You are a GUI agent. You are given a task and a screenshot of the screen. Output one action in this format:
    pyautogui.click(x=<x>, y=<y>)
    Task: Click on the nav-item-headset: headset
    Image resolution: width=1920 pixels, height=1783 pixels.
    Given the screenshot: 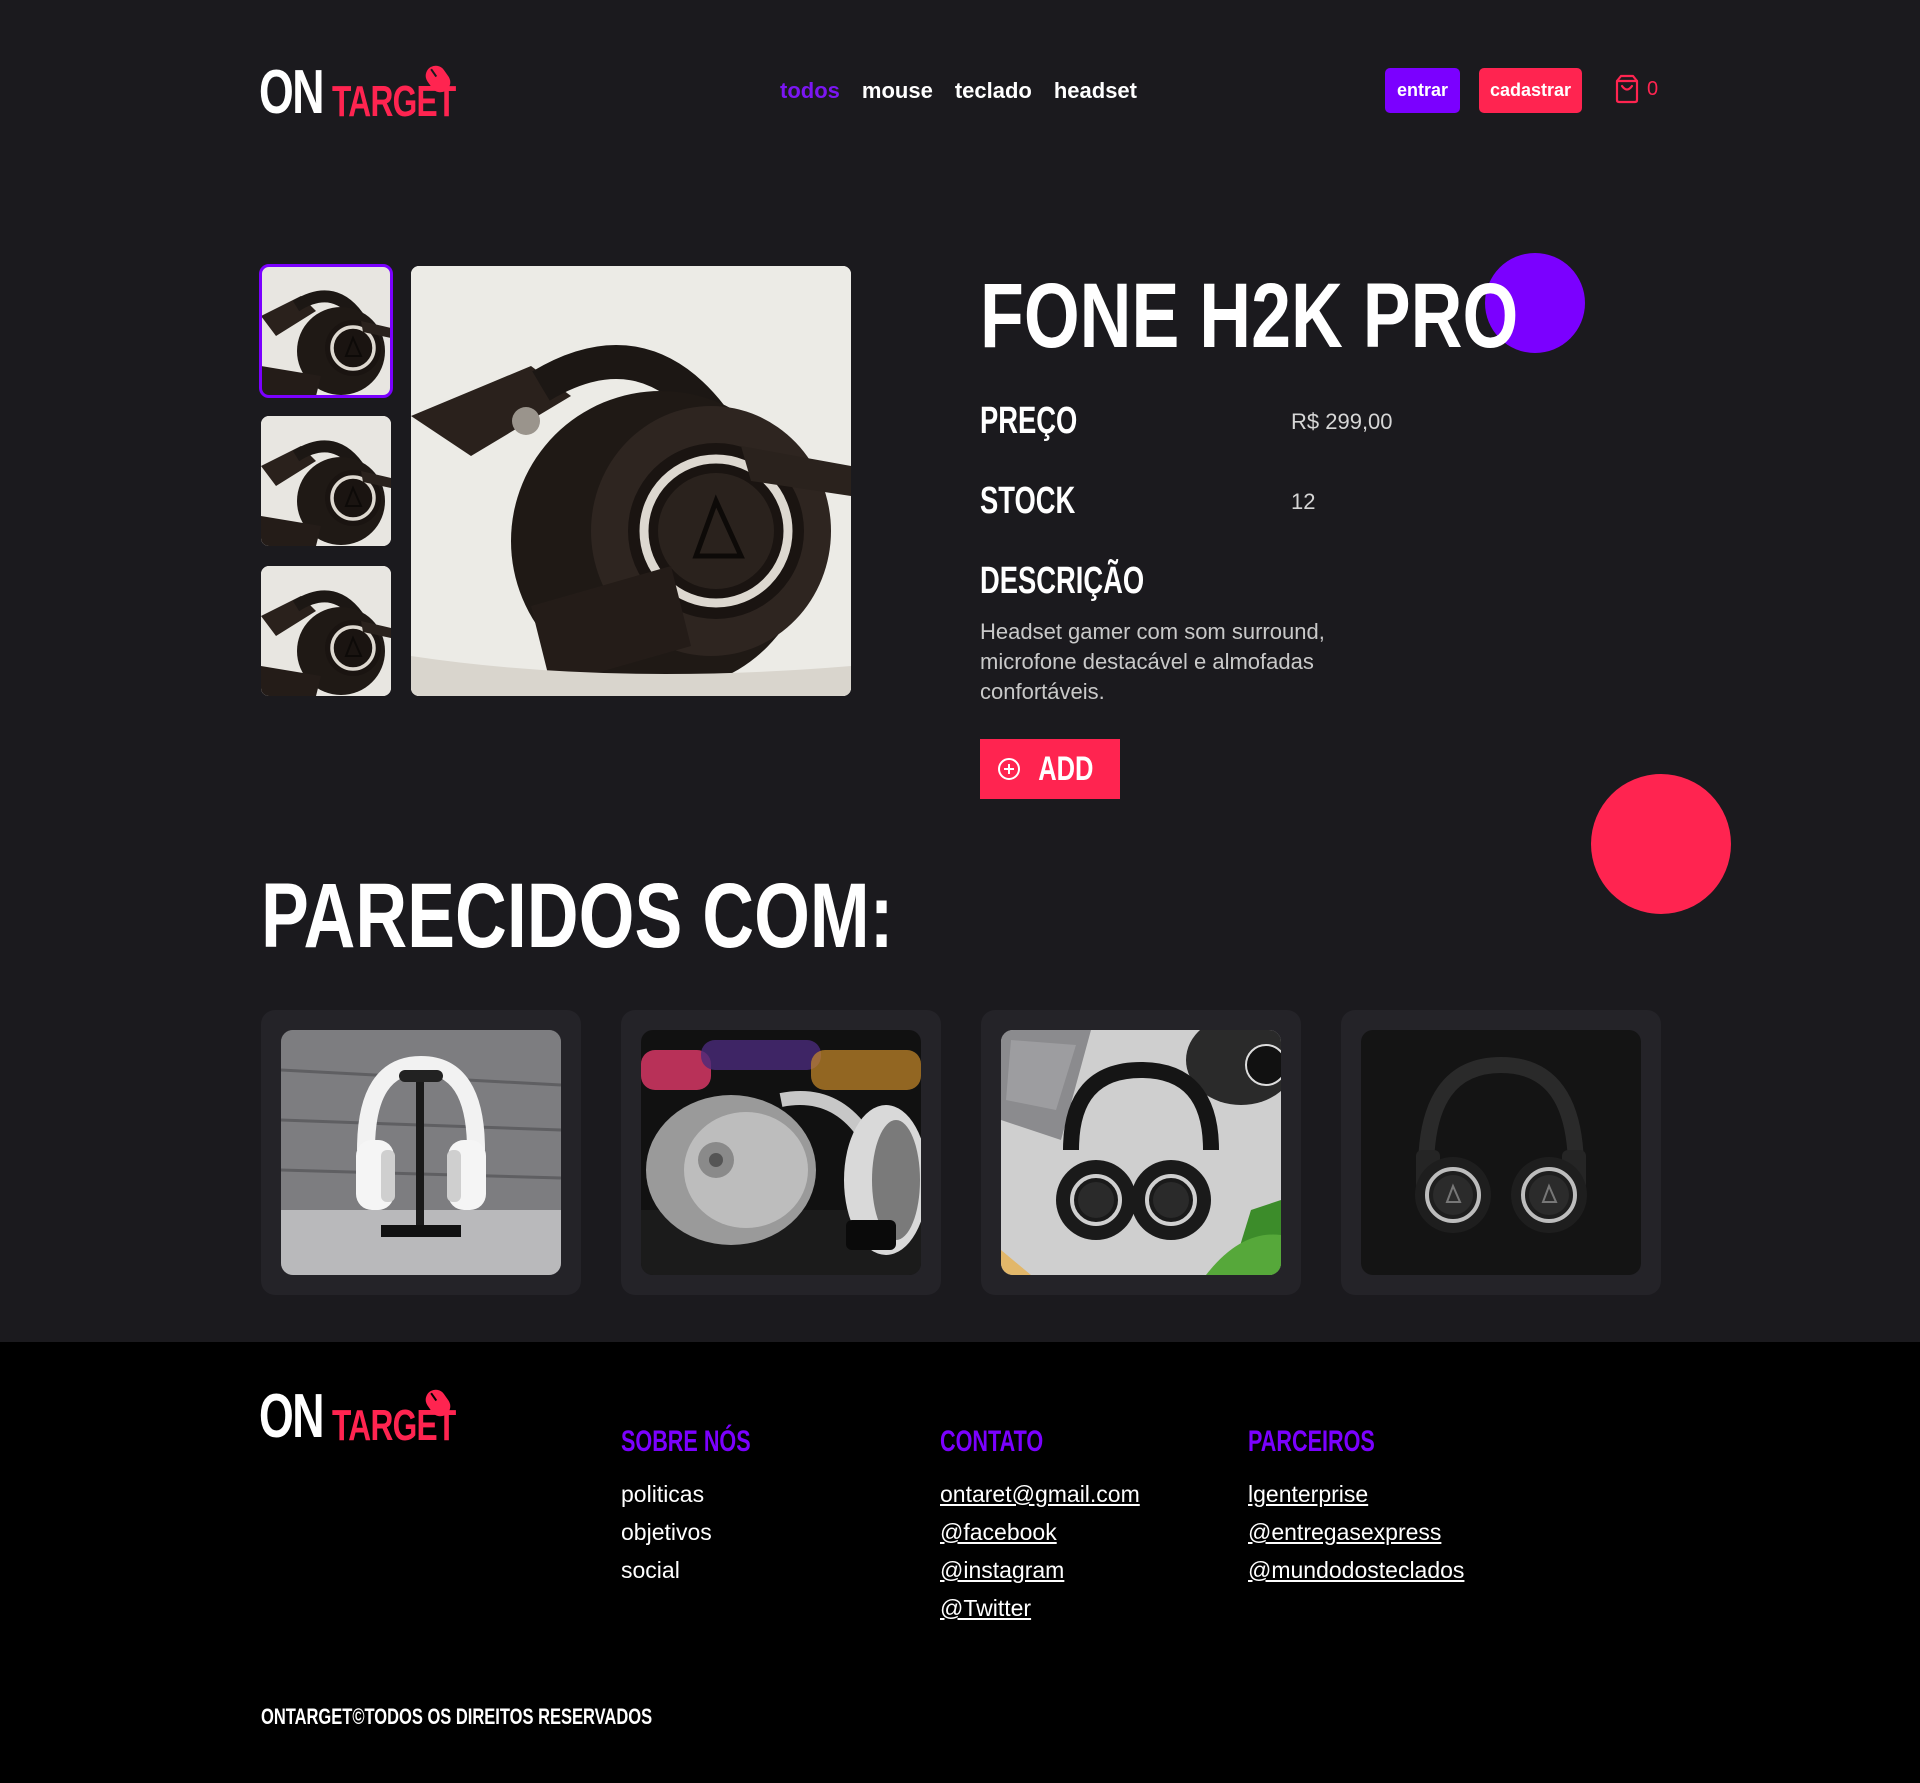 What is the action you would take?
    pyautogui.click(x=1095, y=91)
    